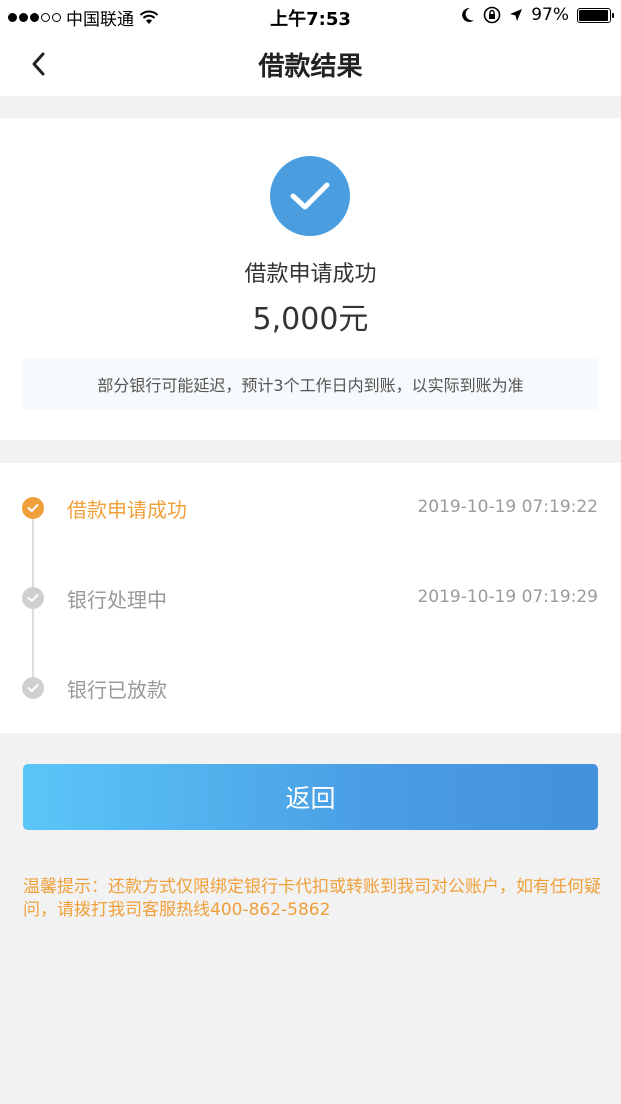  Describe the element at coordinates (516, 15) in the screenshot. I see `location-arrow-icon` at that location.